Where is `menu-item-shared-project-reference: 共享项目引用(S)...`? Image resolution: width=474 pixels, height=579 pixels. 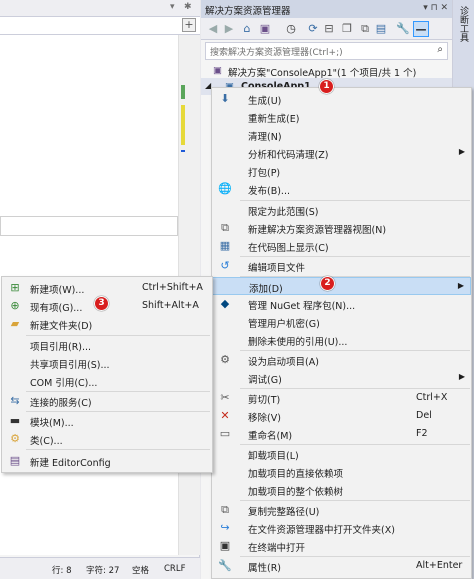
menu-item-shared-project-reference: 共享项目引用(S)... is located at coordinates (107, 363).